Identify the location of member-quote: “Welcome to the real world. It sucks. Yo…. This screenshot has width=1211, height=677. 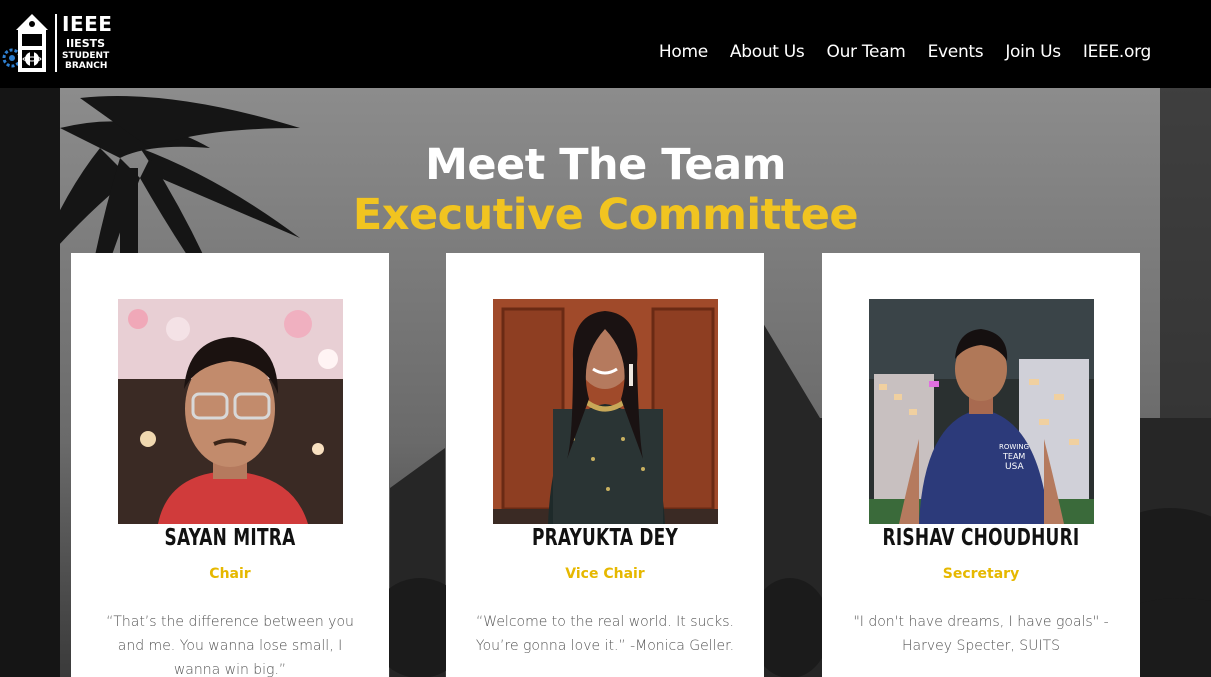
(605, 634).